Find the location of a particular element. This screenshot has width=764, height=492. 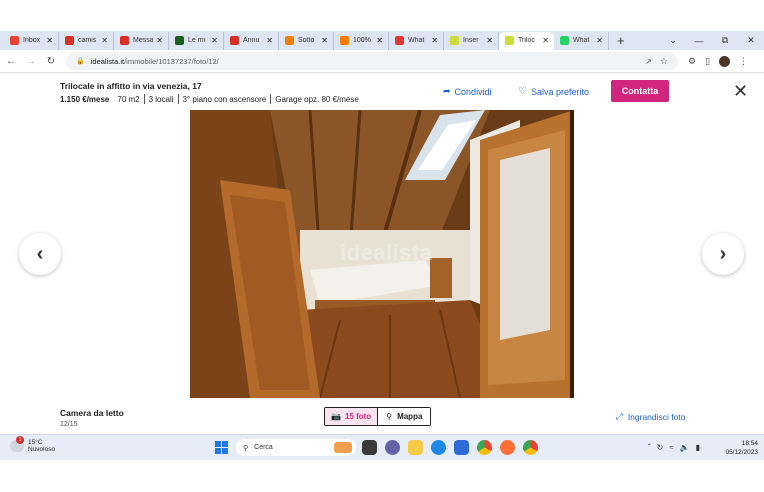

date: 05/12/2023 is located at coordinates (741, 452).